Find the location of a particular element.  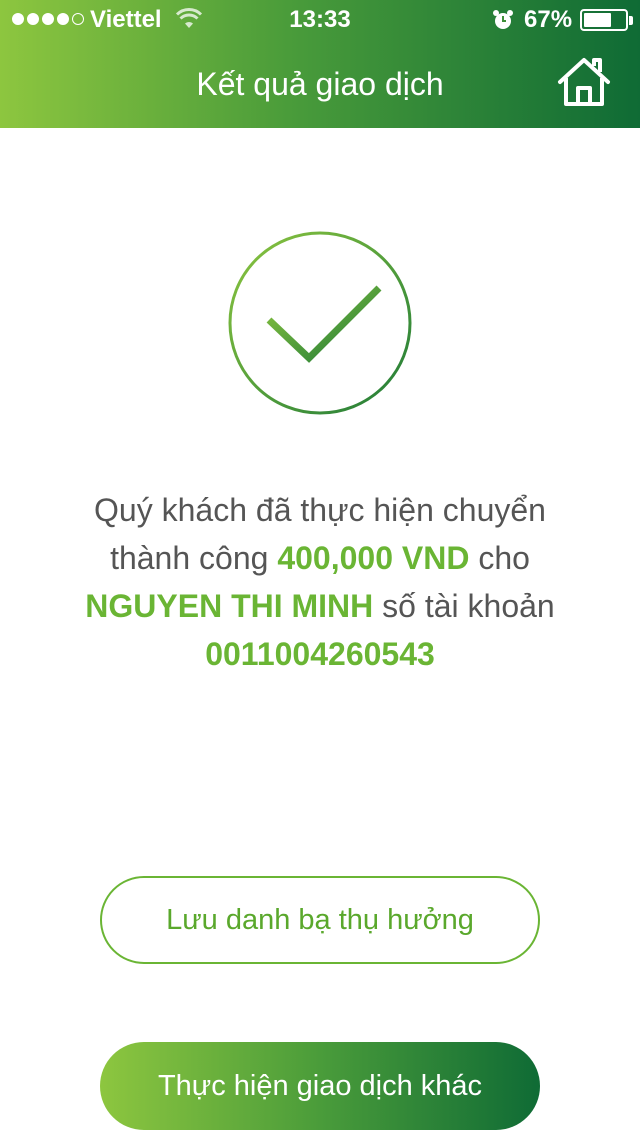

home-icon is located at coordinates (584, 82).